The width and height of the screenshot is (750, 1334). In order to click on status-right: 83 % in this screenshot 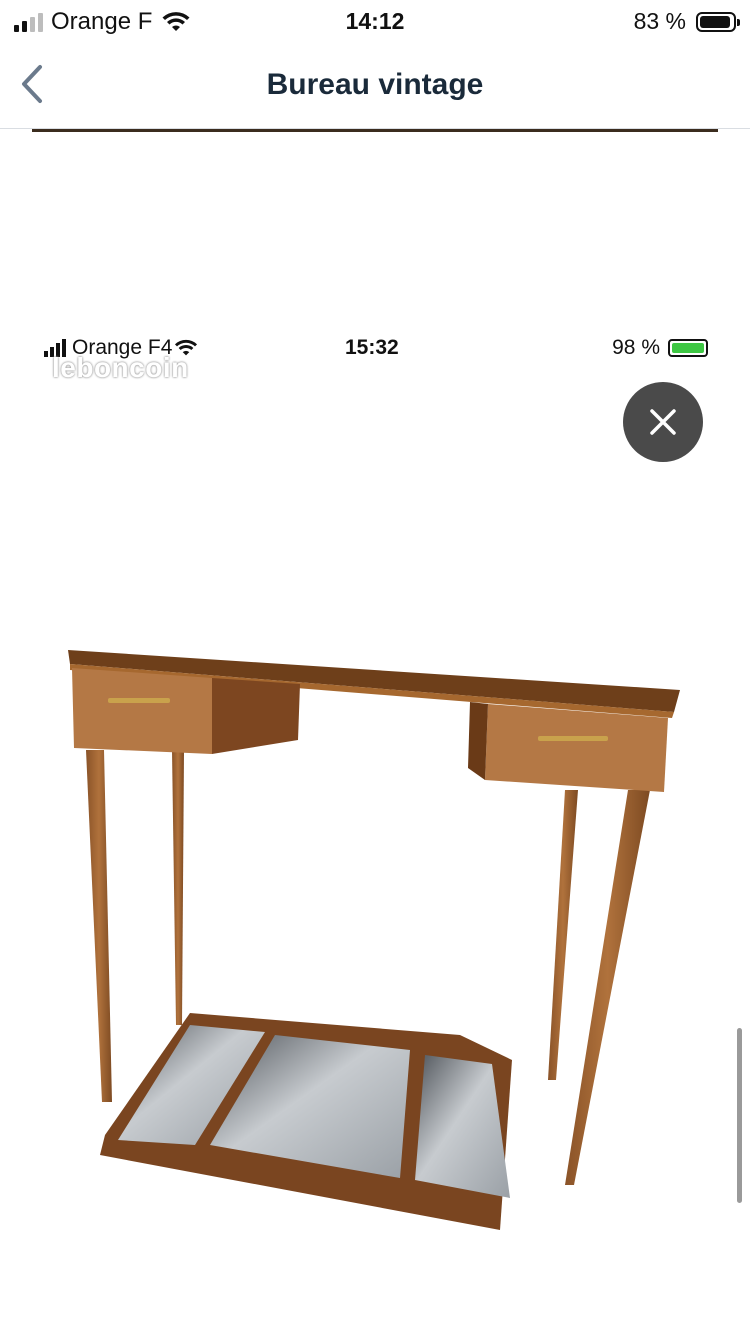, I will do `click(686, 21)`.